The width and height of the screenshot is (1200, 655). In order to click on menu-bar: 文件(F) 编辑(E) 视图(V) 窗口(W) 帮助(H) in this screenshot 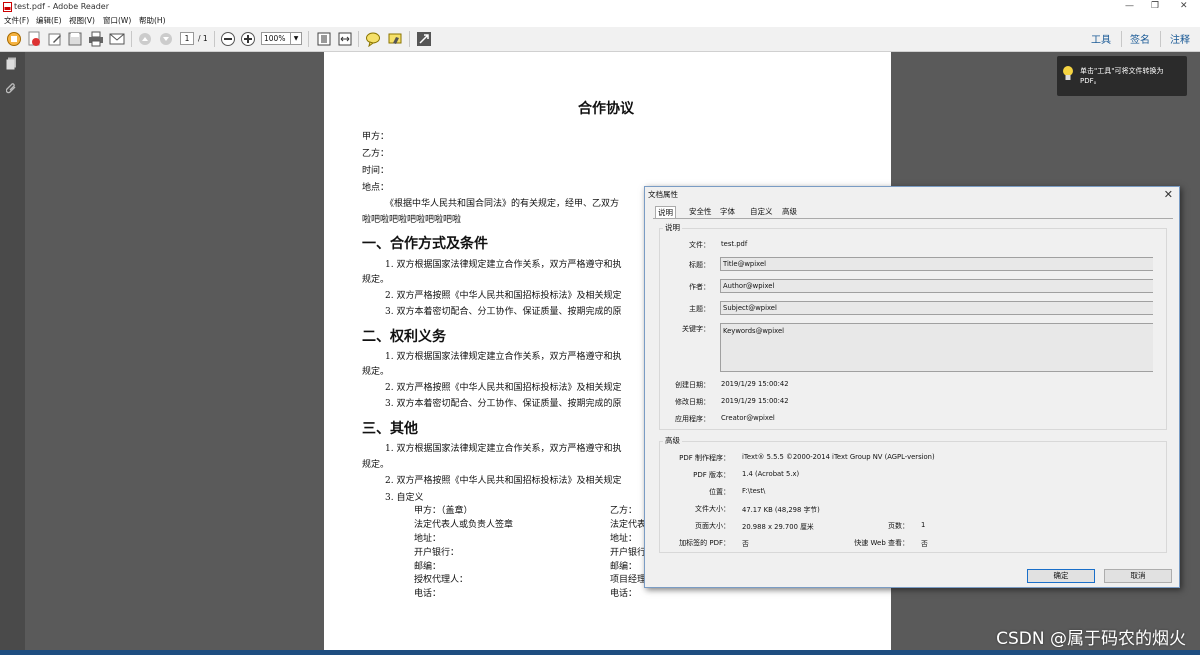, I will do `click(600, 20)`.